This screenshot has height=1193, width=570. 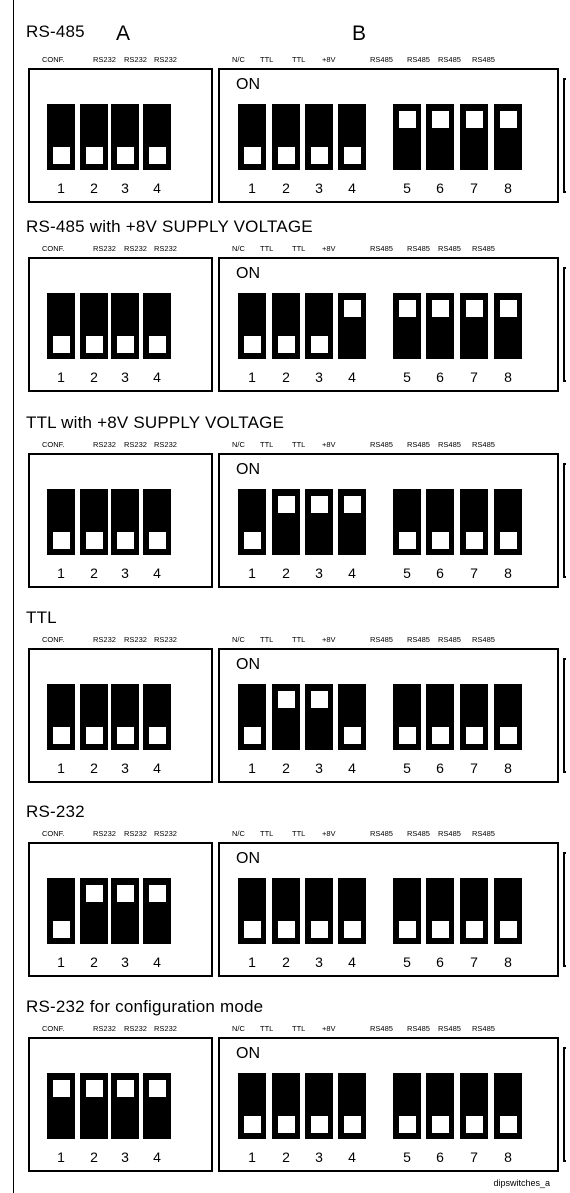 I want to click on switch-number: 7, so click(x=474, y=1157).